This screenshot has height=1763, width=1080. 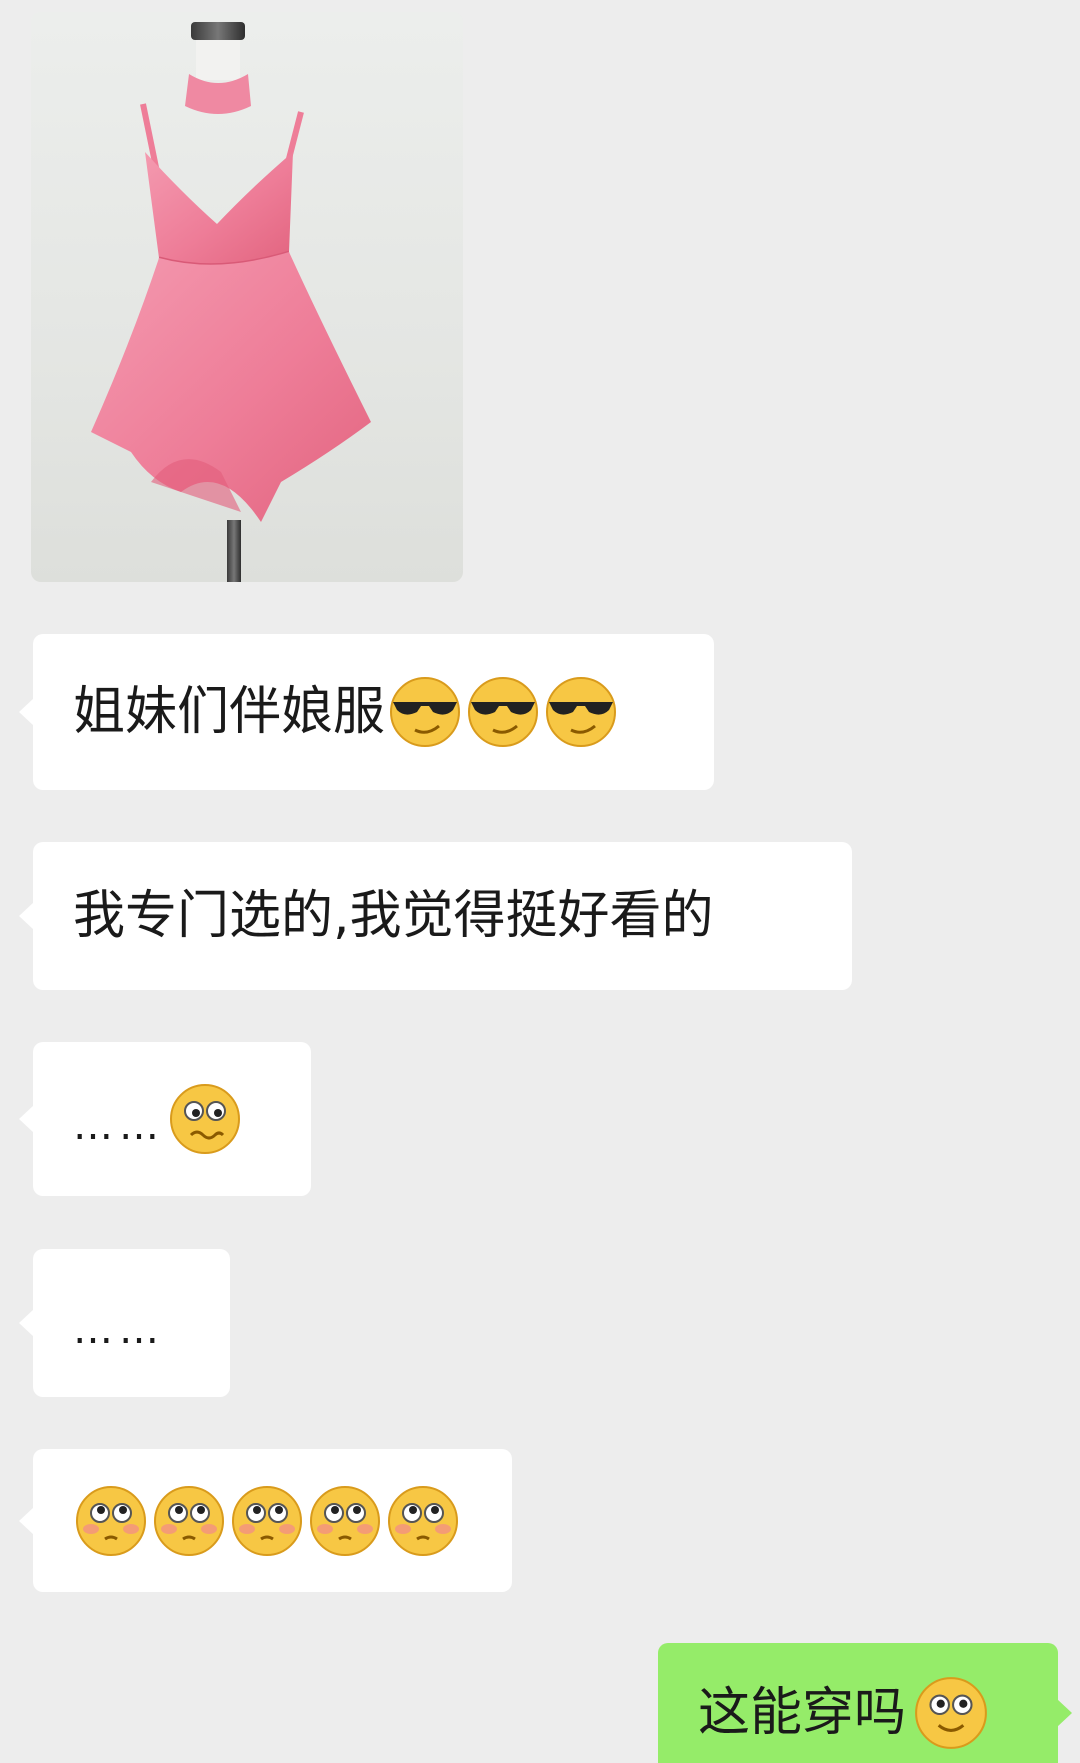 What do you see at coordinates (231, 302) in the screenshot?
I see `dress-photo` at bounding box center [231, 302].